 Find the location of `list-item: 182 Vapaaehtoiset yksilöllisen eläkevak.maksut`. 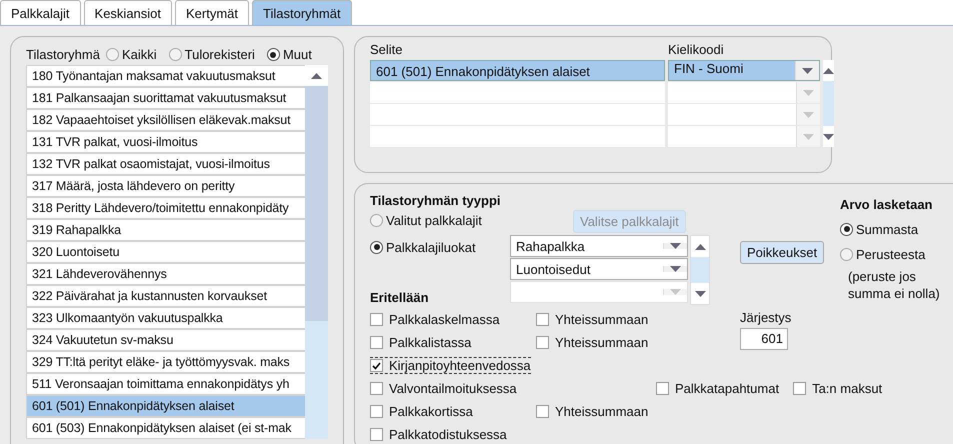

list-item: 182 Vapaaehtoiset yksilöllisen eläkevak.maksut is located at coordinates (165, 120).